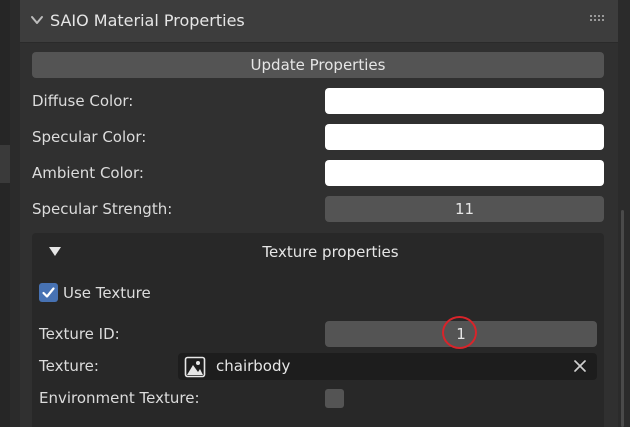 This screenshot has height=427, width=630. Describe the element at coordinates (253, 366) in the screenshot. I see `texture-name: chairbody` at that location.